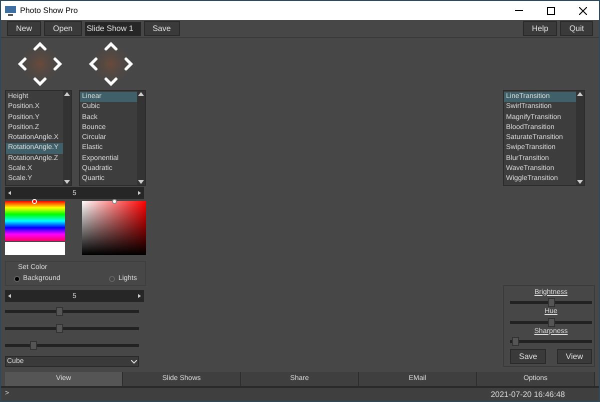 The image size is (600, 402). What do you see at coordinates (528, 356) in the screenshot?
I see `panel-button: Save` at bounding box center [528, 356].